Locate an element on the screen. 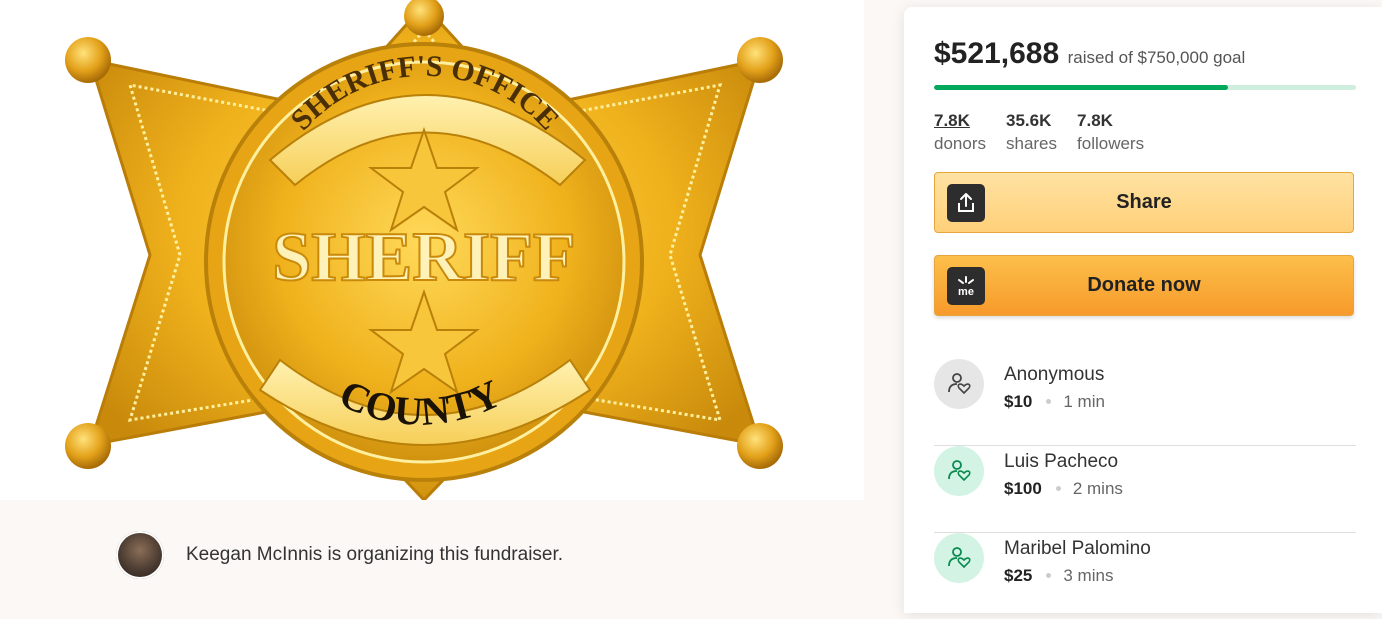 This screenshot has width=1382, height=619. stat-shares-label: shares is located at coordinates (1031, 143).